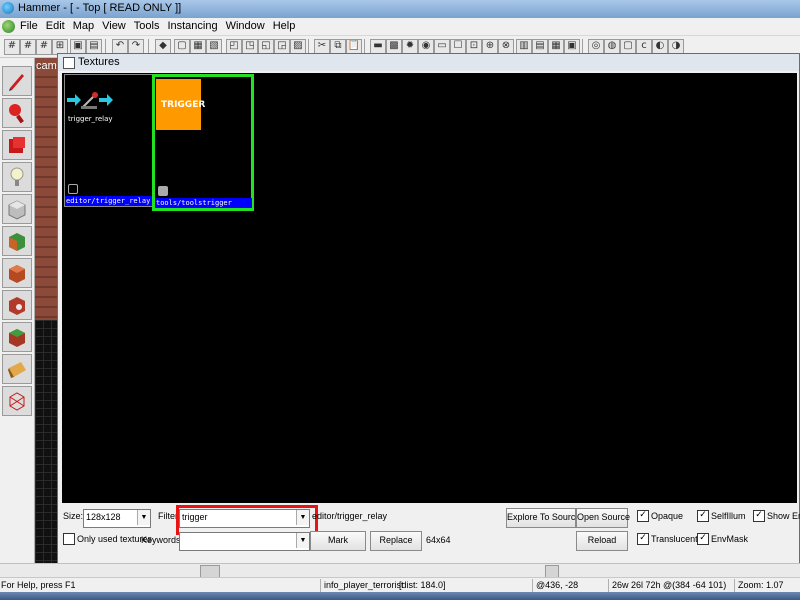 This screenshot has height=600, width=800. I want to click on hammer-app-icon, so click(8, 8).